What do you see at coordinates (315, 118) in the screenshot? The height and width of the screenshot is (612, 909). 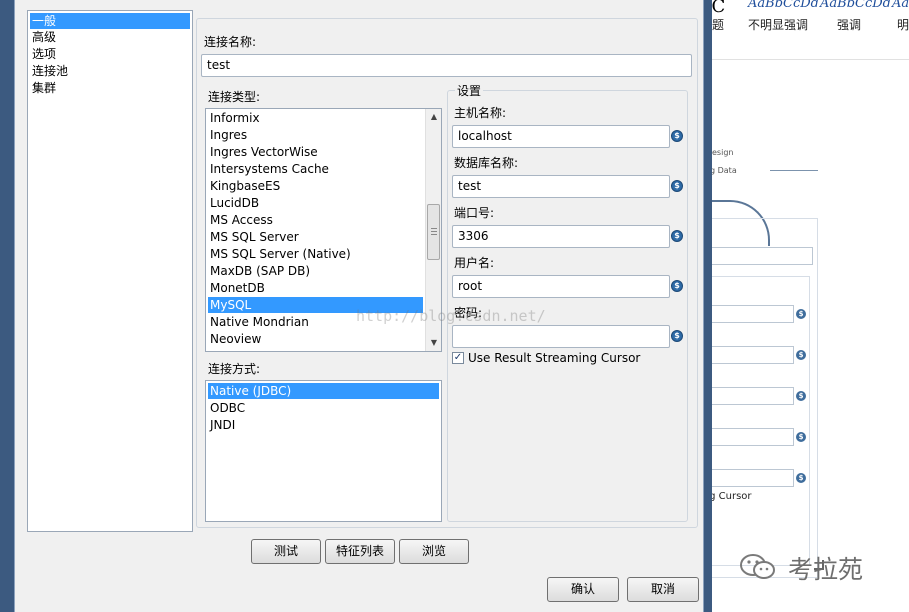 I see `db-type-item: Informix` at bounding box center [315, 118].